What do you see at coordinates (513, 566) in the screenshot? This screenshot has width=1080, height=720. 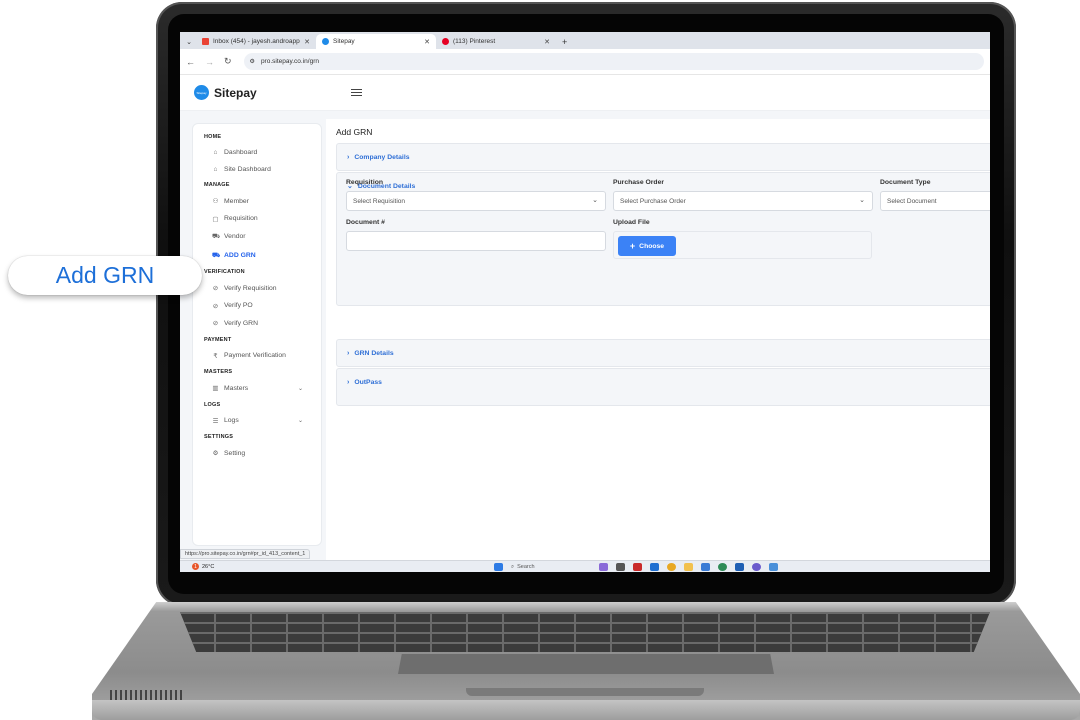 I see `search-icon: ⌕` at bounding box center [513, 566].